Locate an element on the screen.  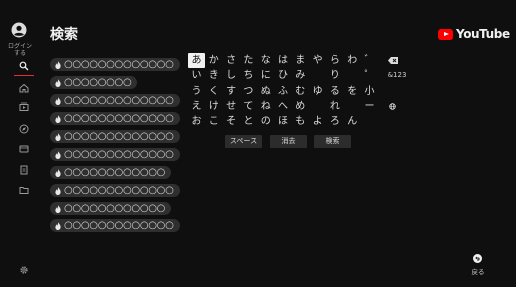
kana-key: 小 is located at coordinates (369, 91).